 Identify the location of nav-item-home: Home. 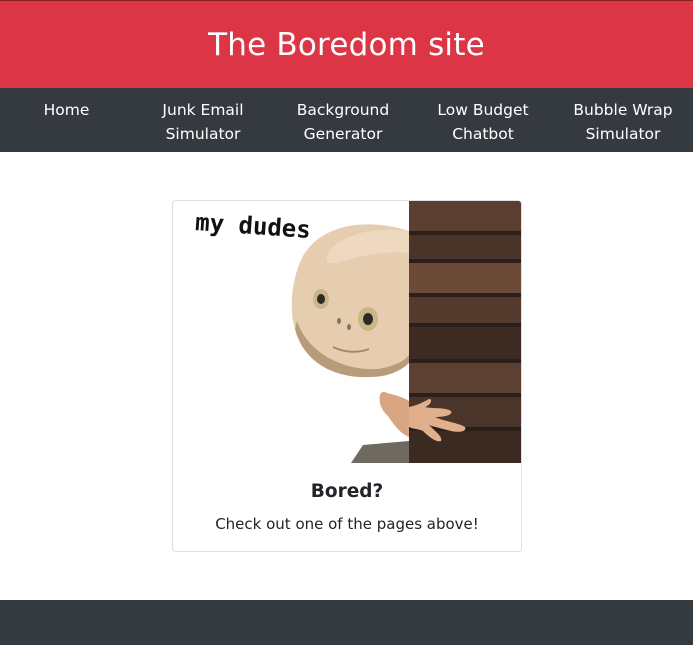
(66, 110).